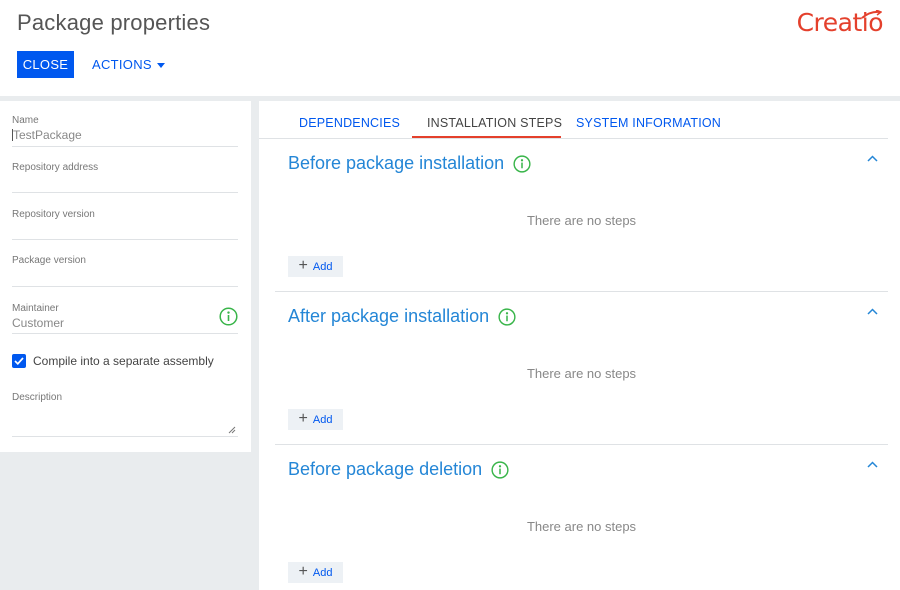 The height and width of the screenshot is (590, 900). I want to click on actions-dropdown-button: ACTIONS, so click(128, 64).